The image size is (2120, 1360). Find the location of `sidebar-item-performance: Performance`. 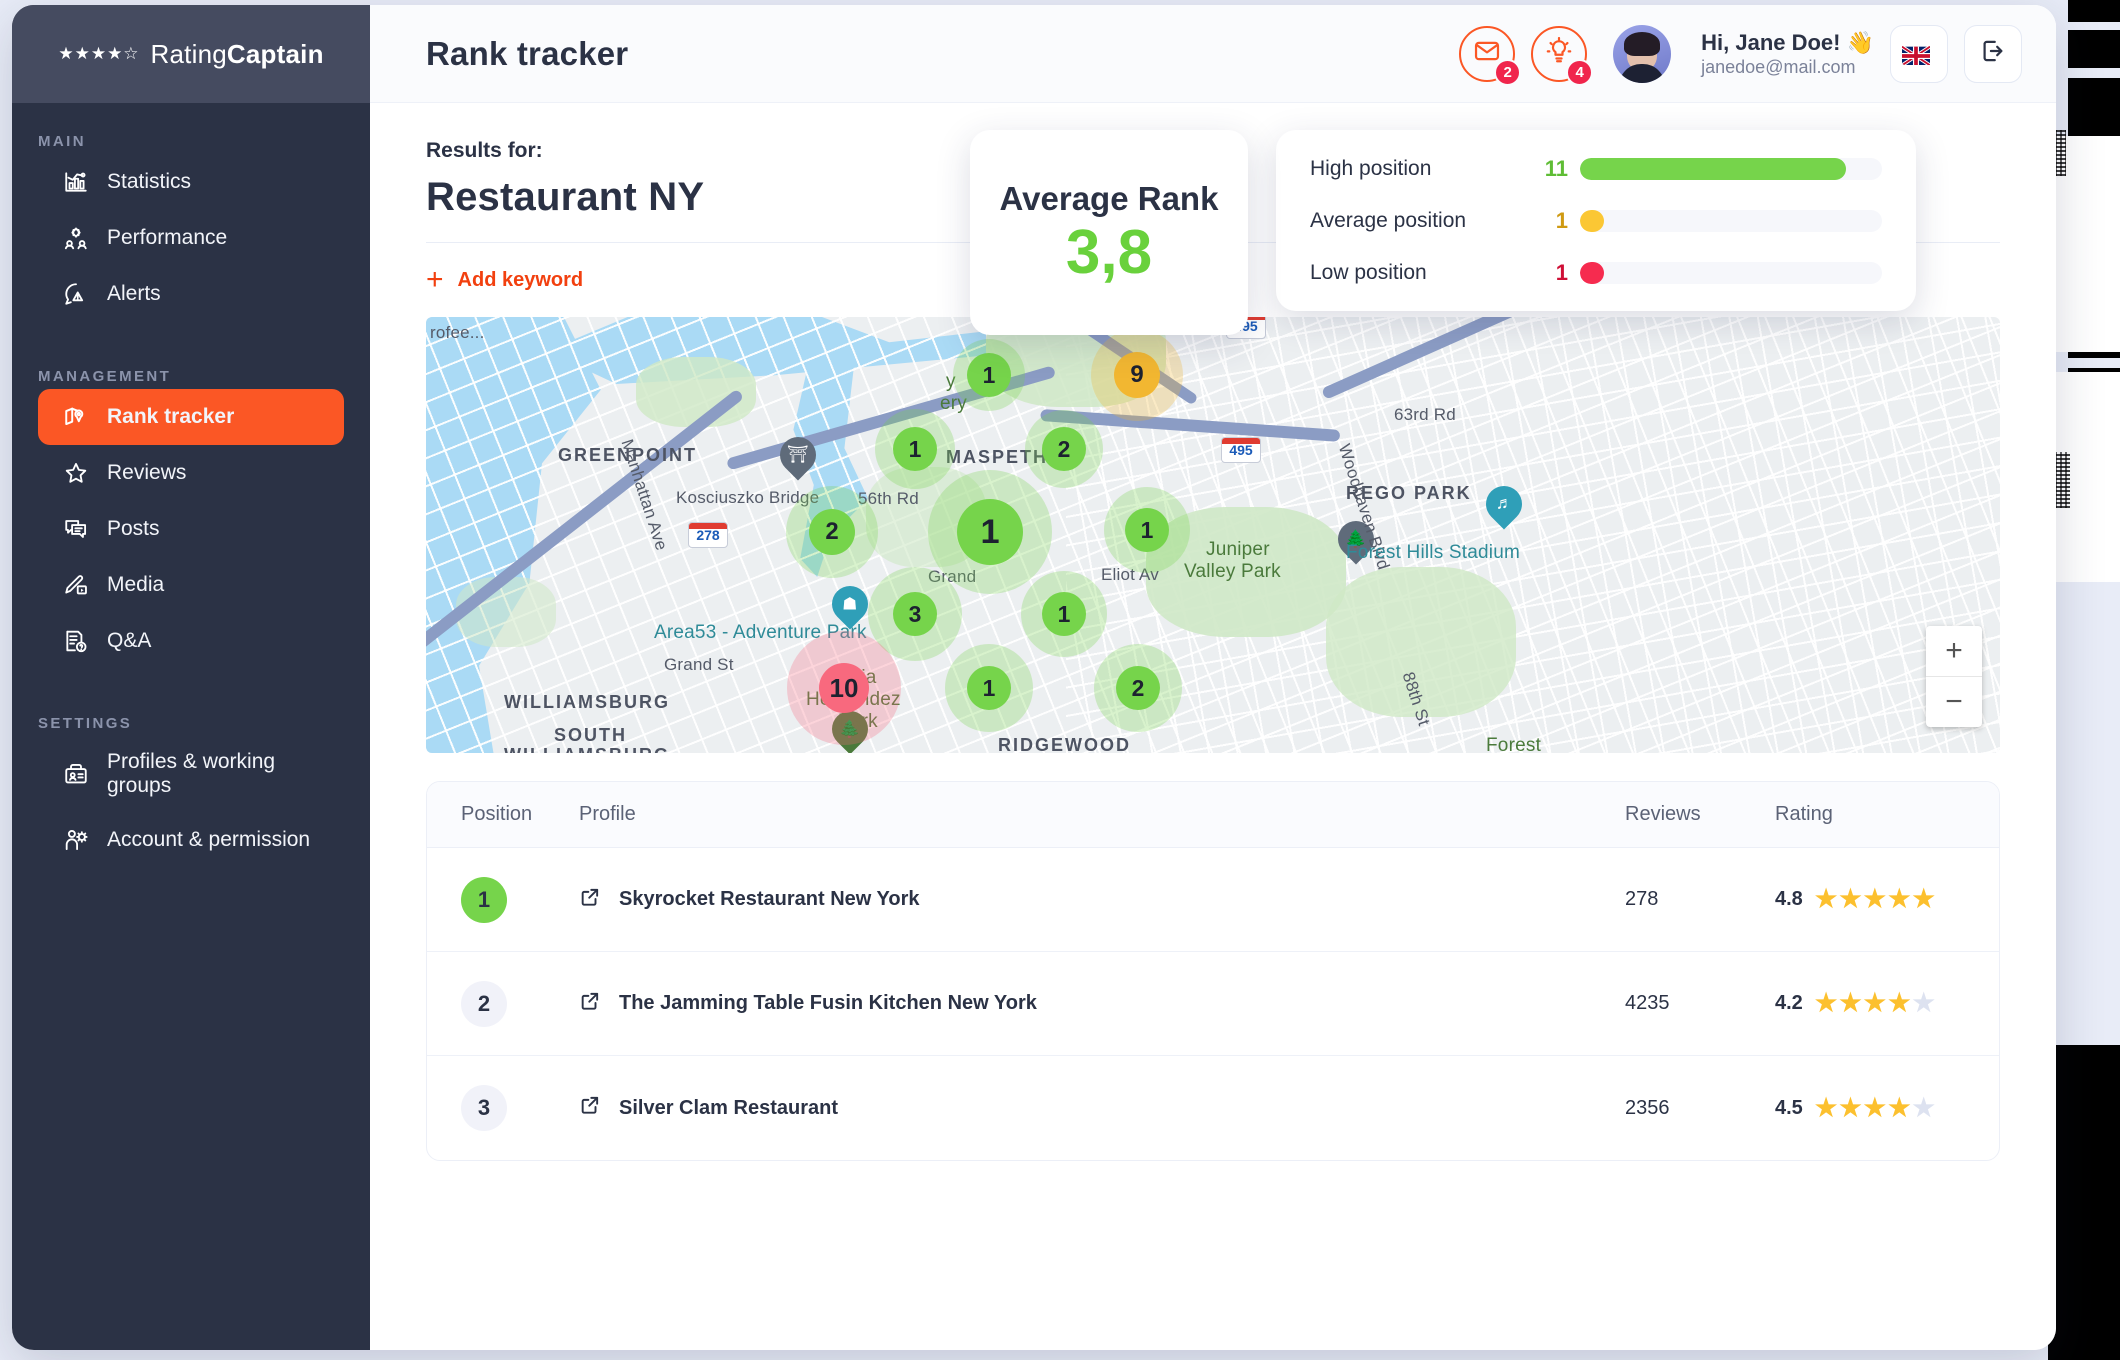

sidebar-item-performance: Performance is located at coordinates (191, 238).